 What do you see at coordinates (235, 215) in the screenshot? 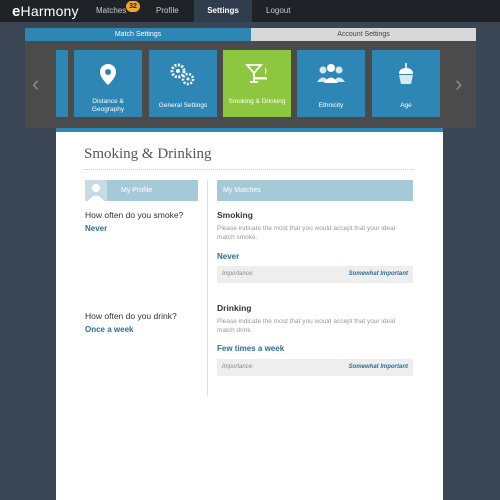
I see `smoking-heading: Smoking` at bounding box center [235, 215].